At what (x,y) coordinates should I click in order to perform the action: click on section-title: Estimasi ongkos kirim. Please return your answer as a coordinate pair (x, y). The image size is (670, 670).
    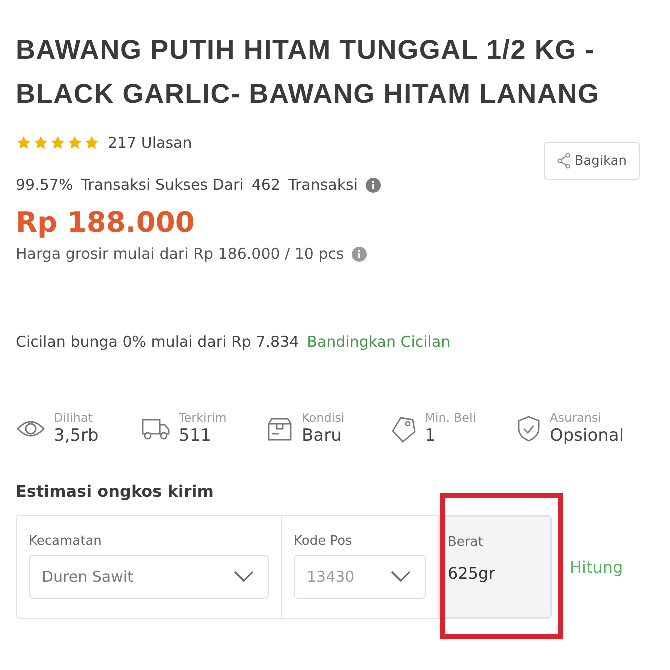
    Looking at the image, I should click on (115, 491).